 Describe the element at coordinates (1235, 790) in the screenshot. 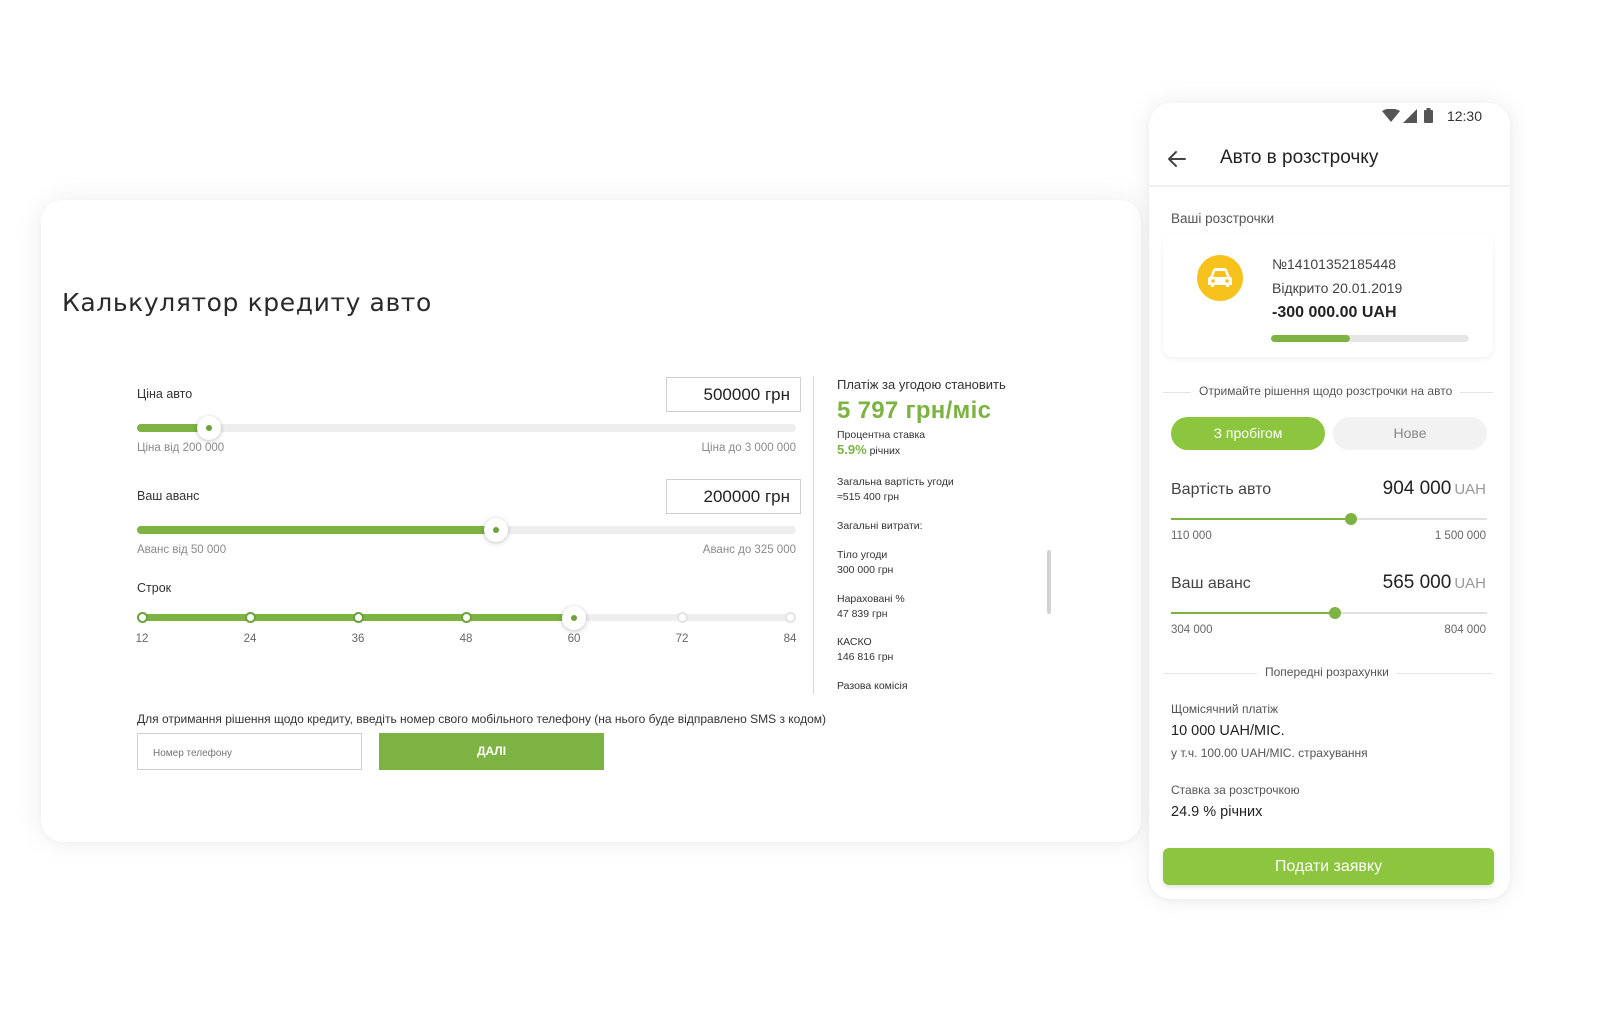

I see `installment-rate-label: Ставка за розстрочкою` at that location.